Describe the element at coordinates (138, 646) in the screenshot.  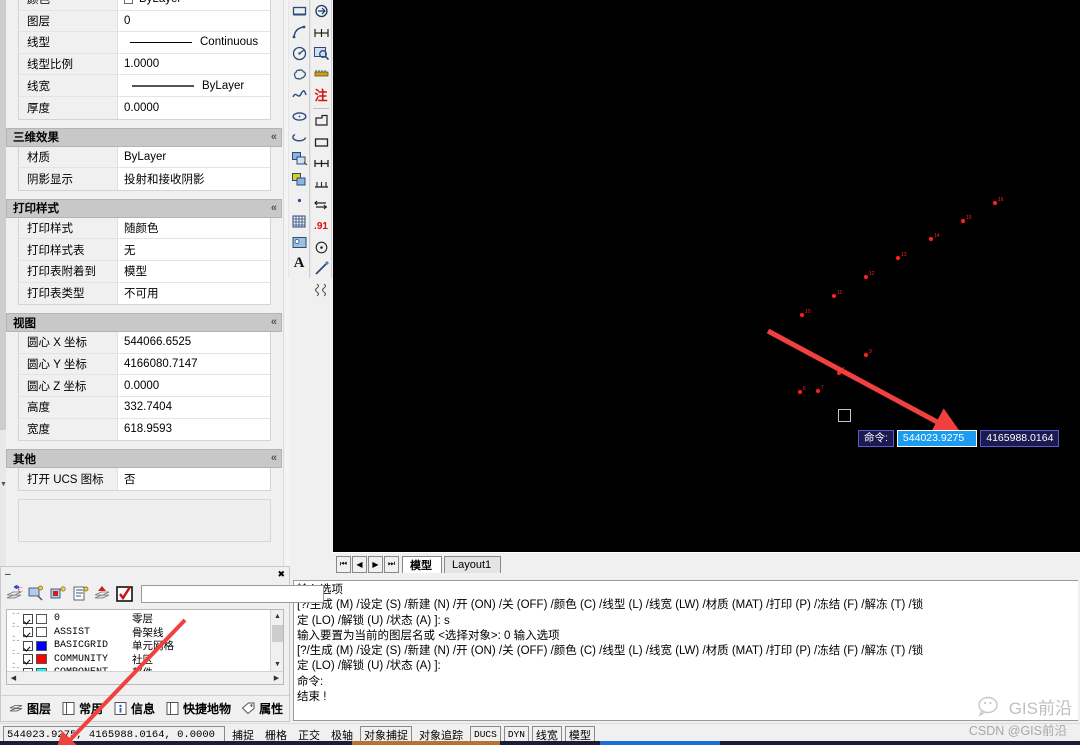
I see `layer-list-item: --- BASICGRID 单元网格` at that location.